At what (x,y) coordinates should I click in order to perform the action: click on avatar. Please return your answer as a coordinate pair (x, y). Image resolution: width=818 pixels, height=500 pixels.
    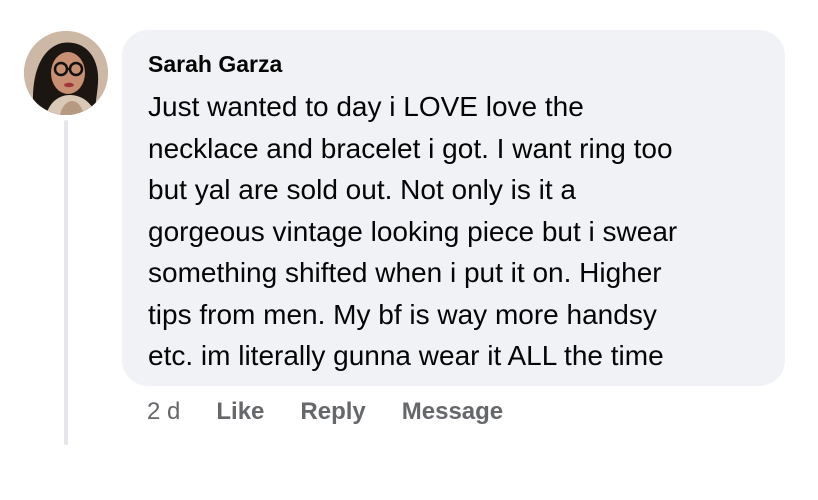
    Looking at the image, I should click on (66, 73).